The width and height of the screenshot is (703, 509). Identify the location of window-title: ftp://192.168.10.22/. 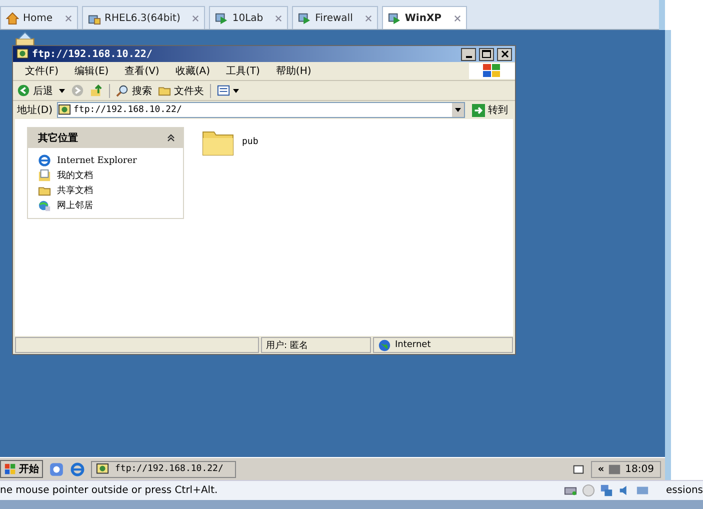
(93, 54).